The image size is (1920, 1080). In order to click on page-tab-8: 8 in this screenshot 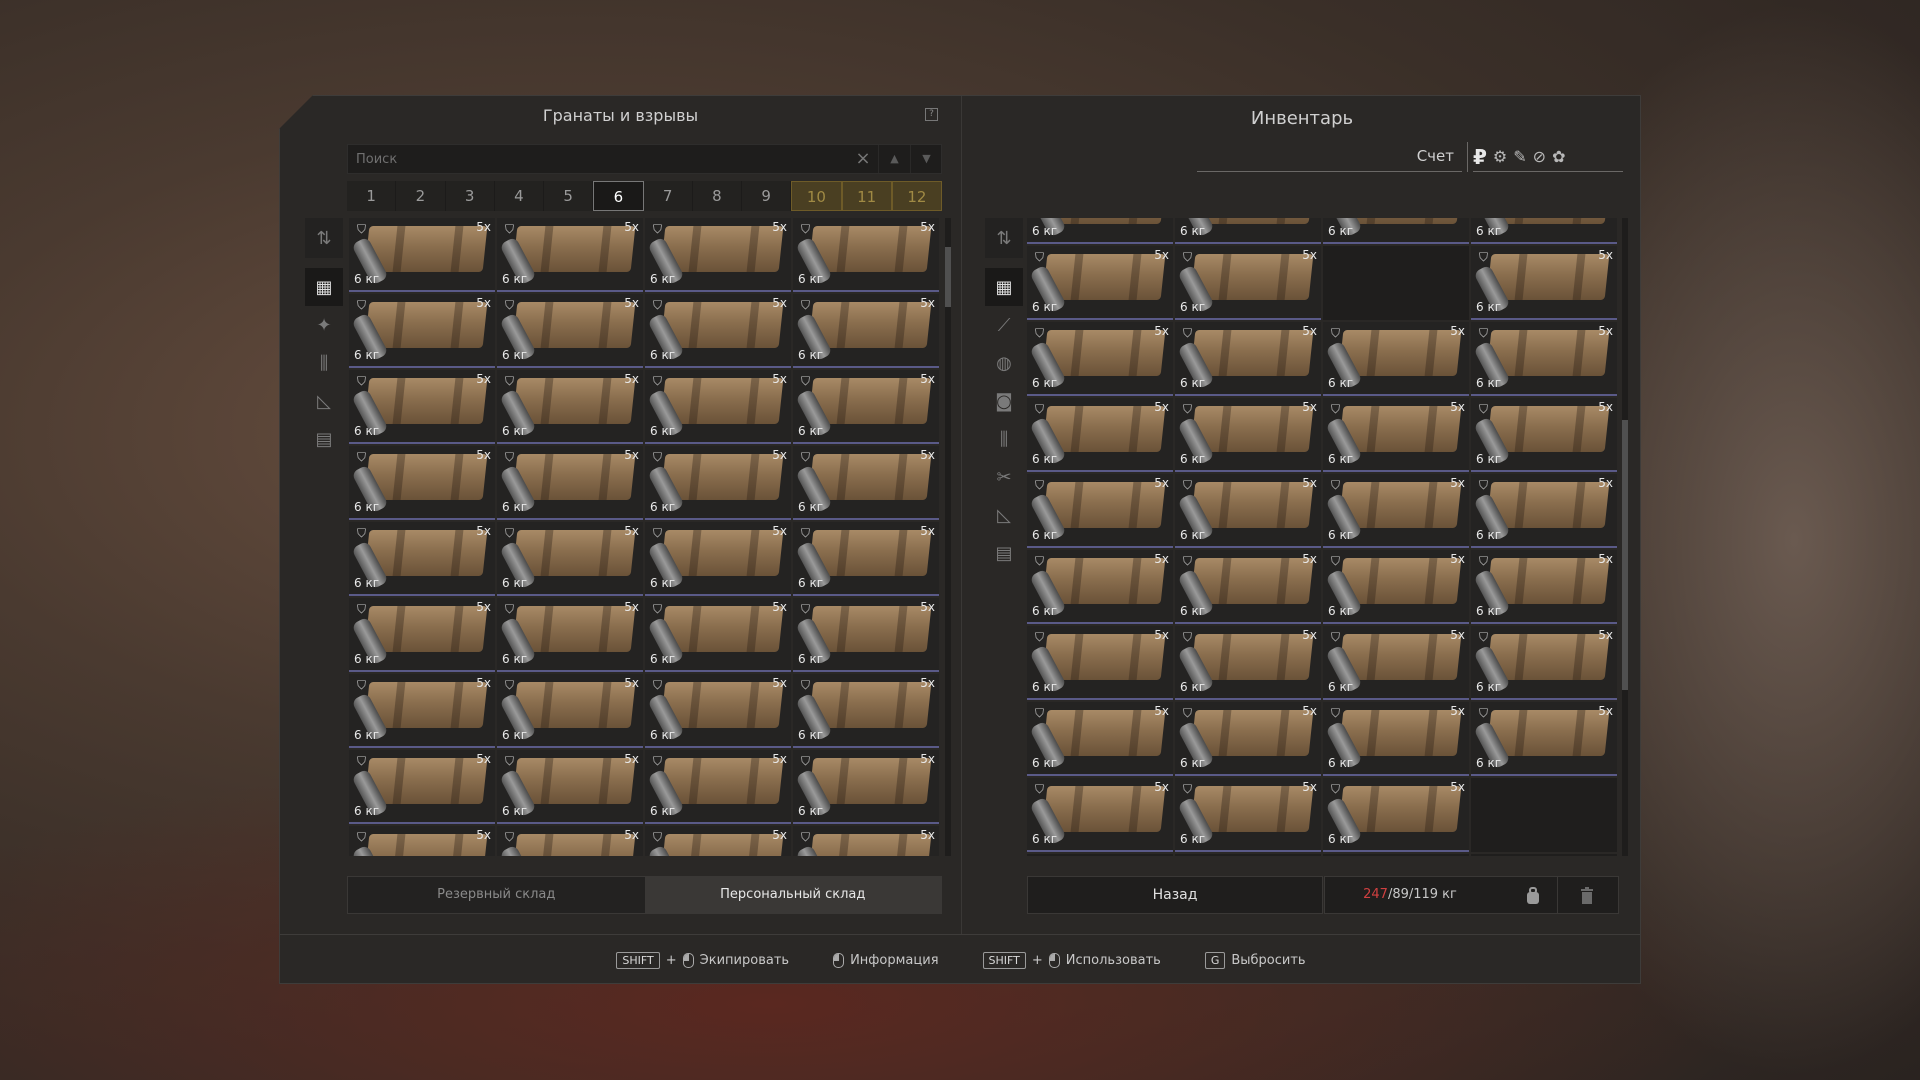, I will do `click(717, 196)`.